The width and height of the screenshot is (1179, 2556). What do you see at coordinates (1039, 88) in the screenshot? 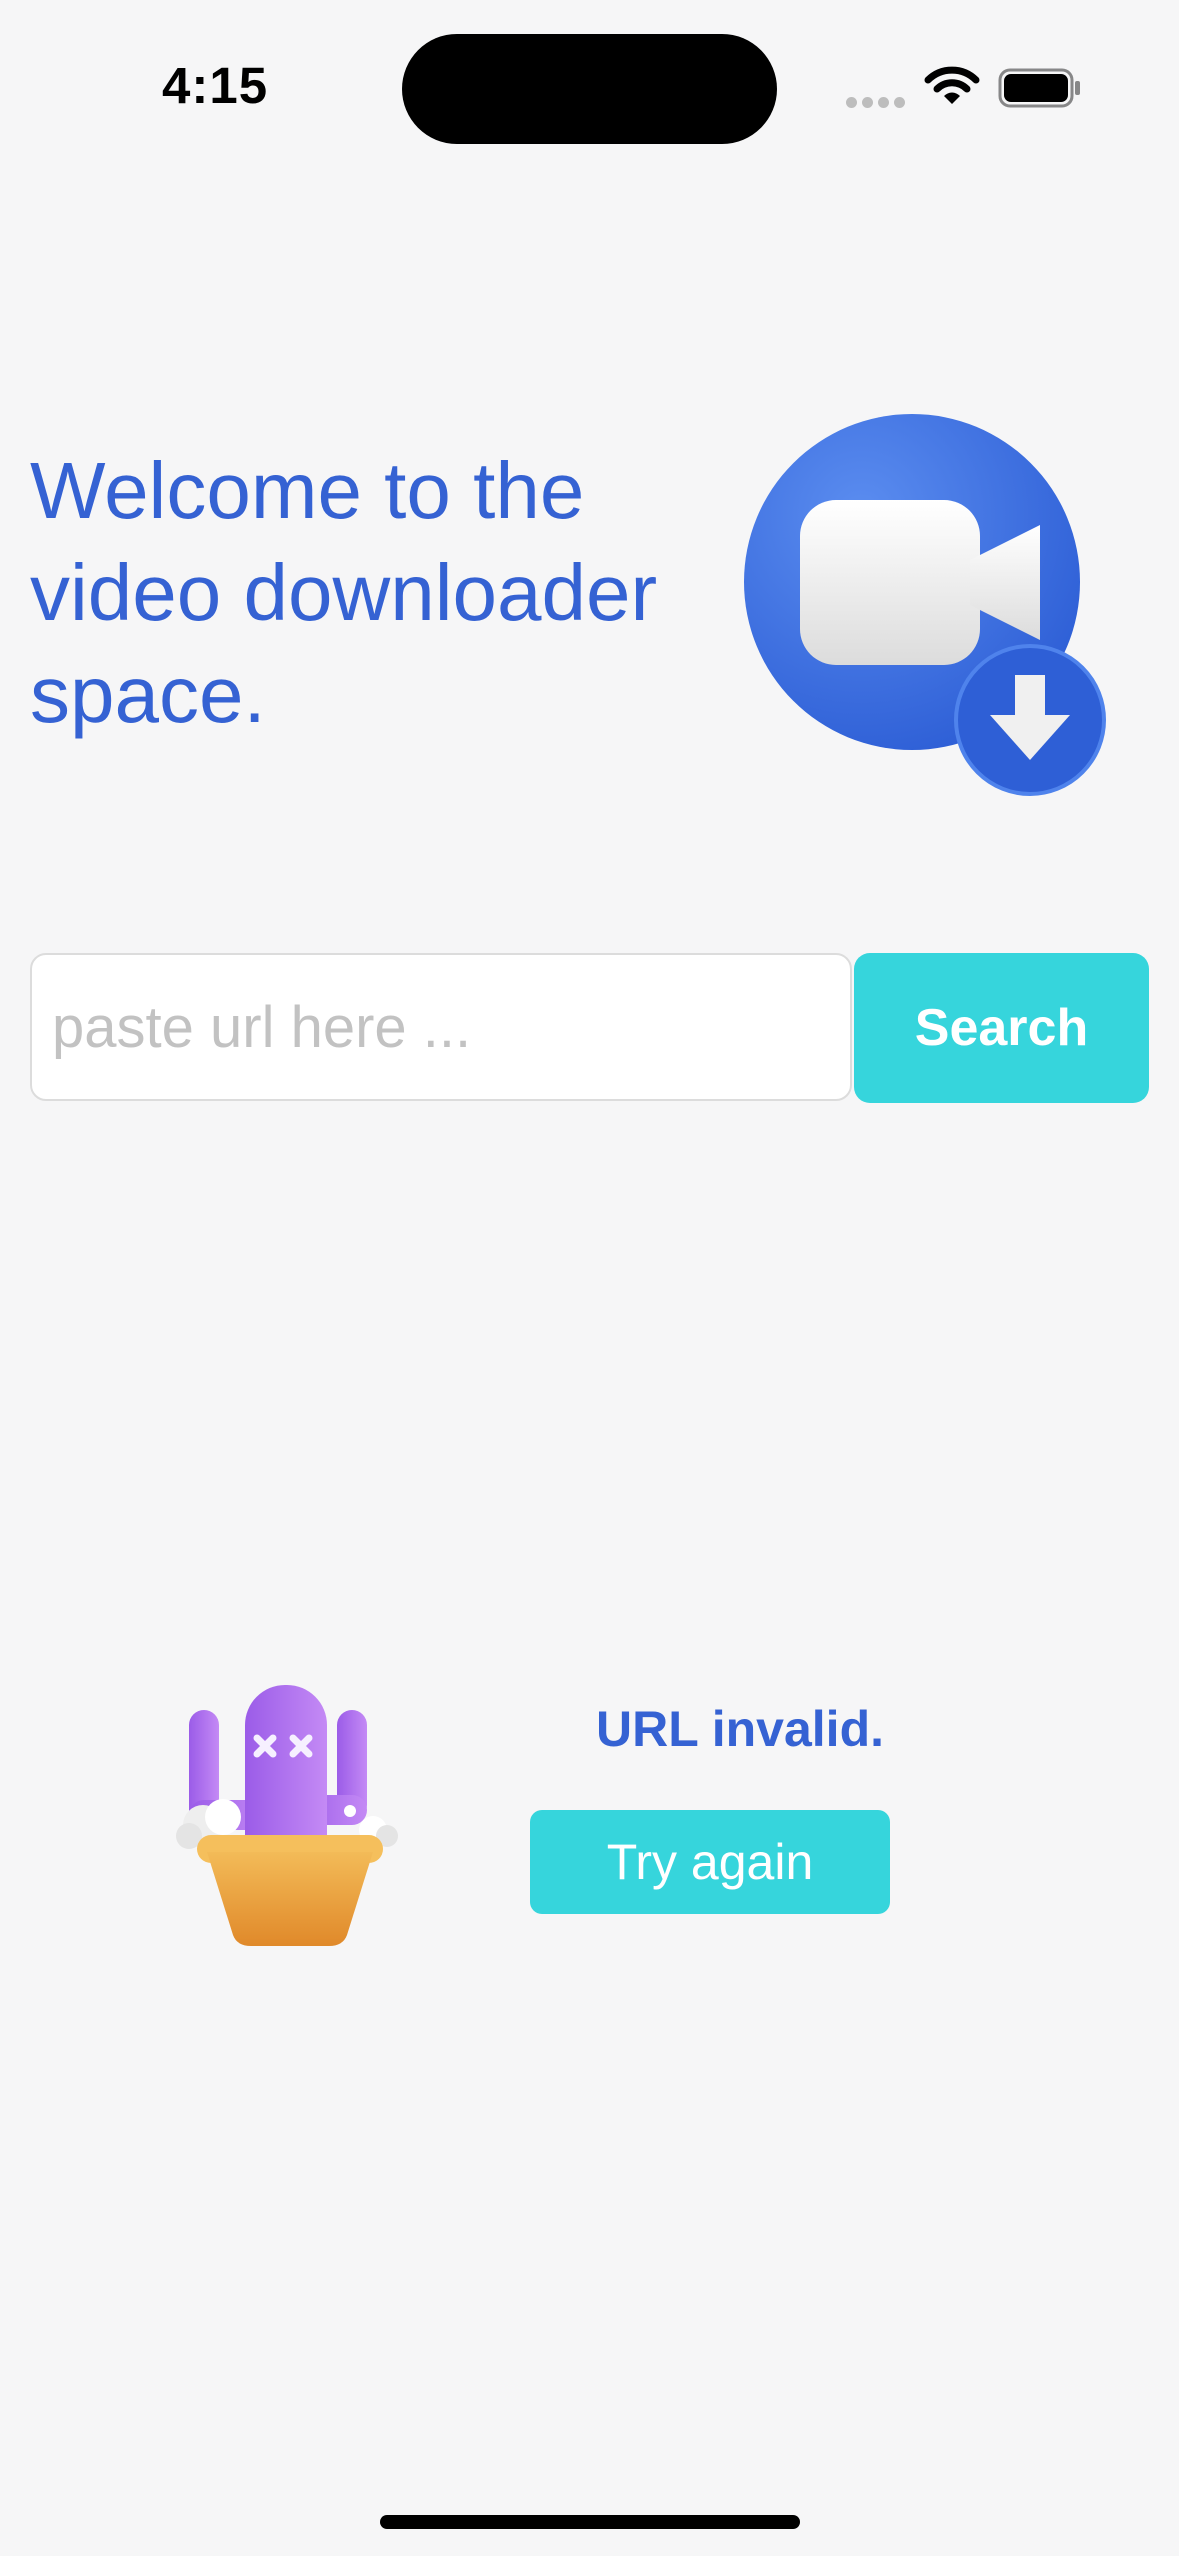
I see `battery-icon` at bounding box center [1039, 88].